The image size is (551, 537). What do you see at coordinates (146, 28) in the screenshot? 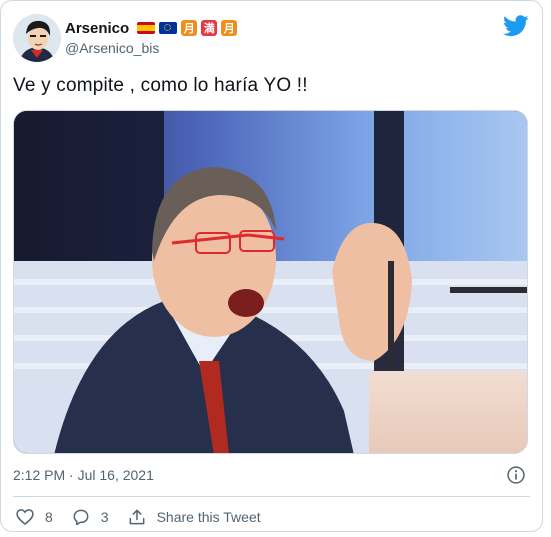
I see `flag-spain-icon` at bounding box center [146, 28].